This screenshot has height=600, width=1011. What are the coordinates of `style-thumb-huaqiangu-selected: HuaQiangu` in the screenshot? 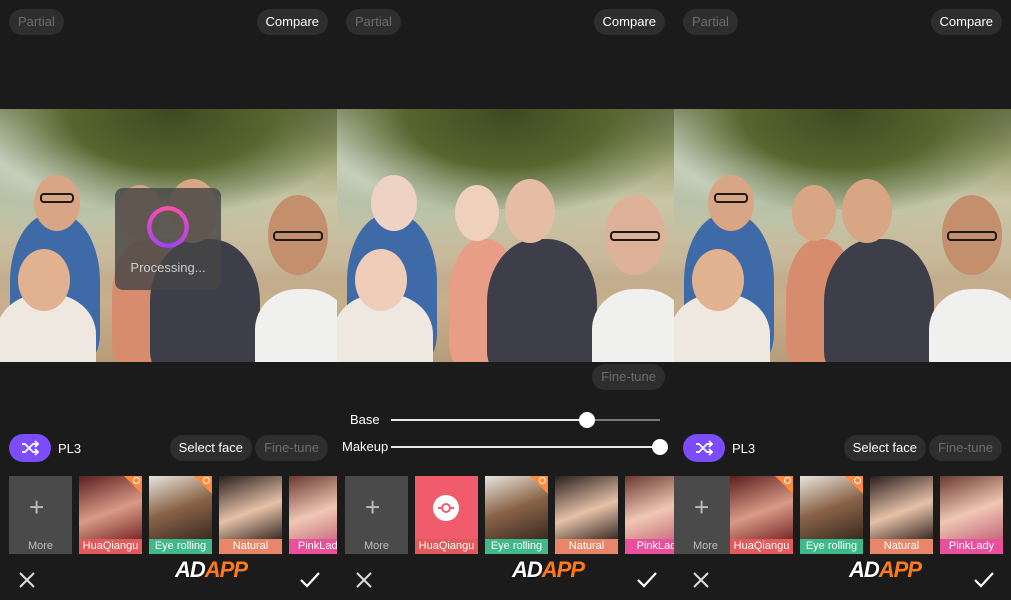 It's located at (446, 515).